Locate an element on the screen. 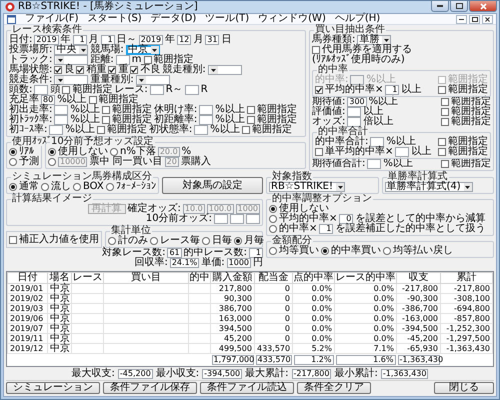 The width and height of the screenshot is (500, 400). column-header: 配当金 is located at coordinates (273, 278).